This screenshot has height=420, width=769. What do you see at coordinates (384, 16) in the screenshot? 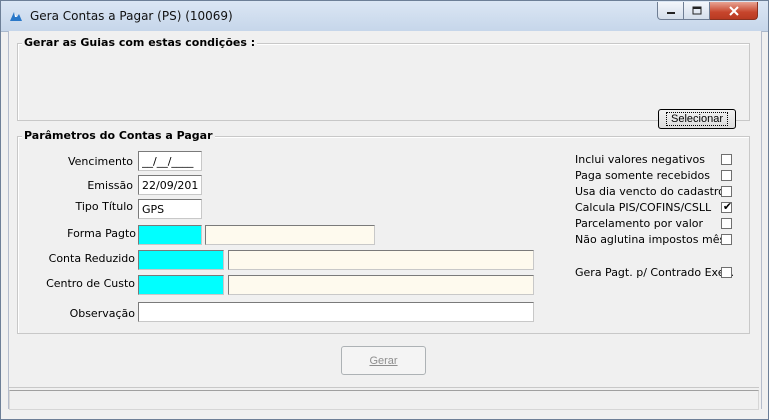
I see `title-bar: Gera Contas a Pagar (PS) (10069)` at bounding box center [384, 16].